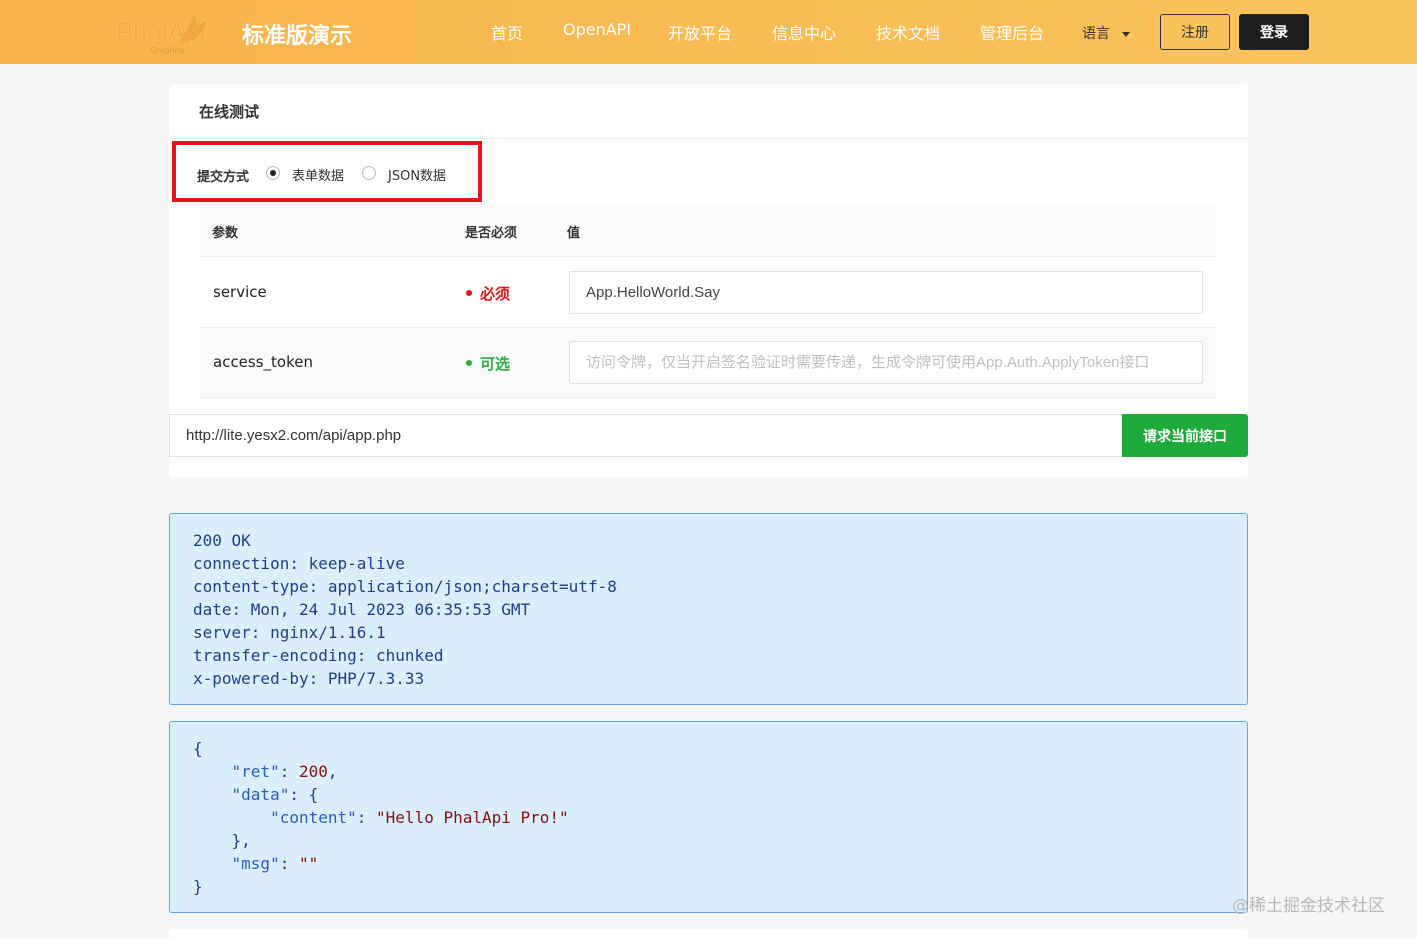 This screenshot has height=939, width=1417. Describe the element at coordinates (167, 50) in the screenshot. I see `logo-subtitle: Graphite` at that location.